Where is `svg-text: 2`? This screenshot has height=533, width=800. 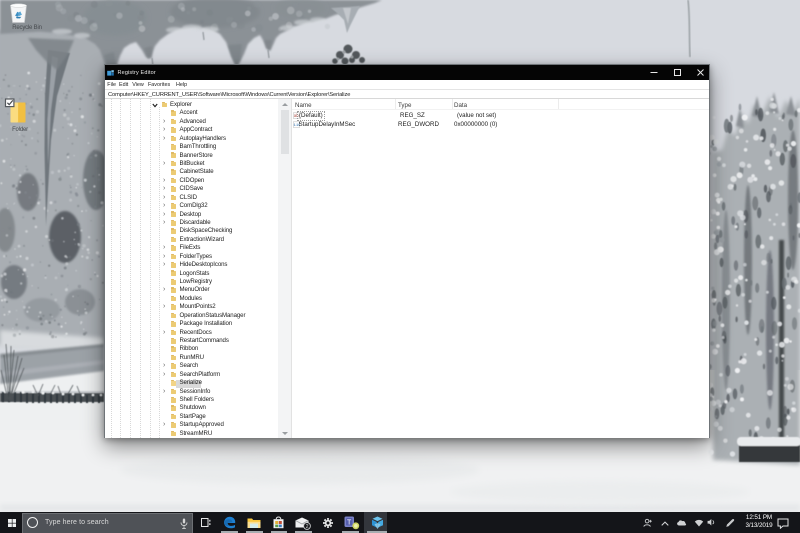
svg-text: 2 is located at coordinates (307, 527).